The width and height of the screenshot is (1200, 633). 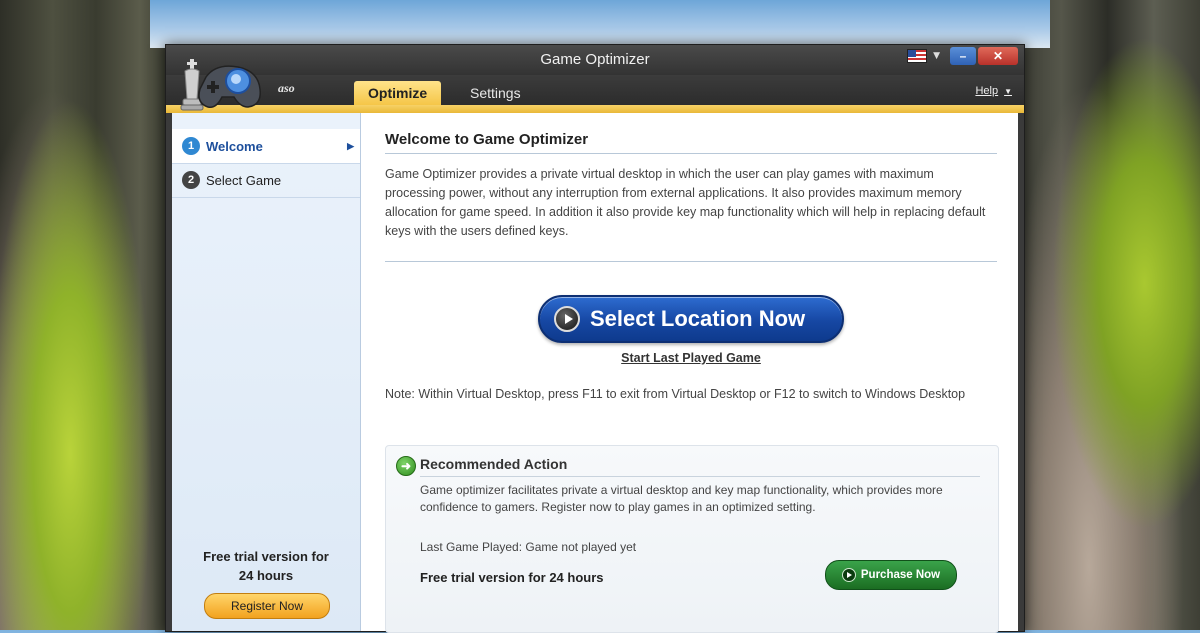 What do you see at coordinates (191, 146) in the screenshot?
I see `step-number-badge: 1` at bounding box center [191, 146].